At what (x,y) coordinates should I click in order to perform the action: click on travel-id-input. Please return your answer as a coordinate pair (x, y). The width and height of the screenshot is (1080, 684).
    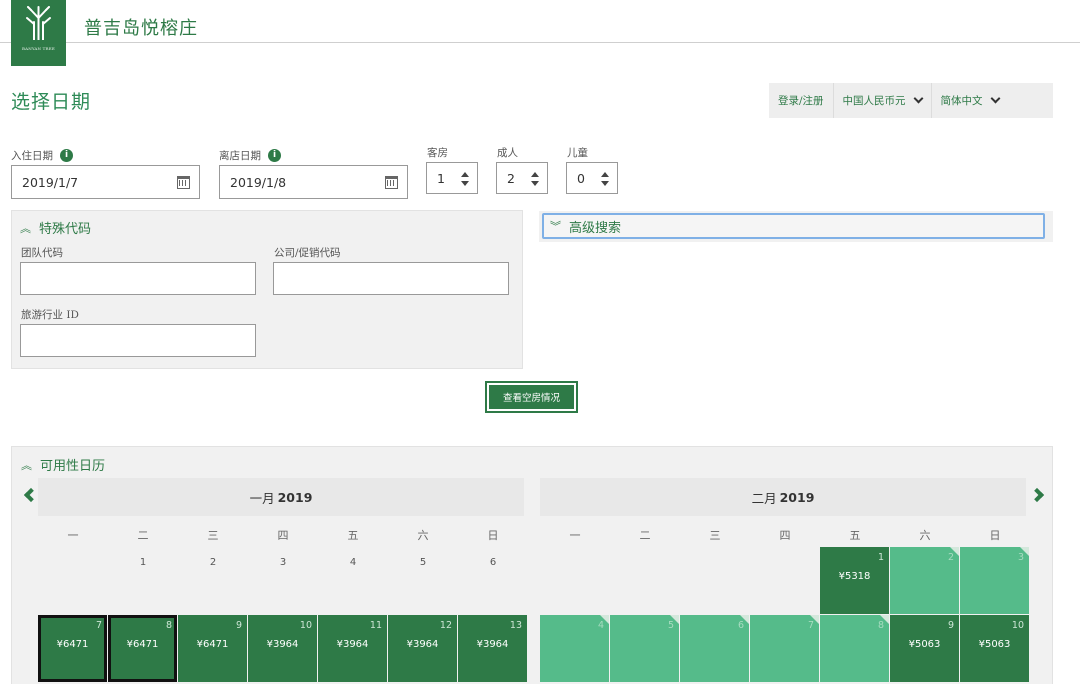
    Looking at the image, I should click on (138, 340).